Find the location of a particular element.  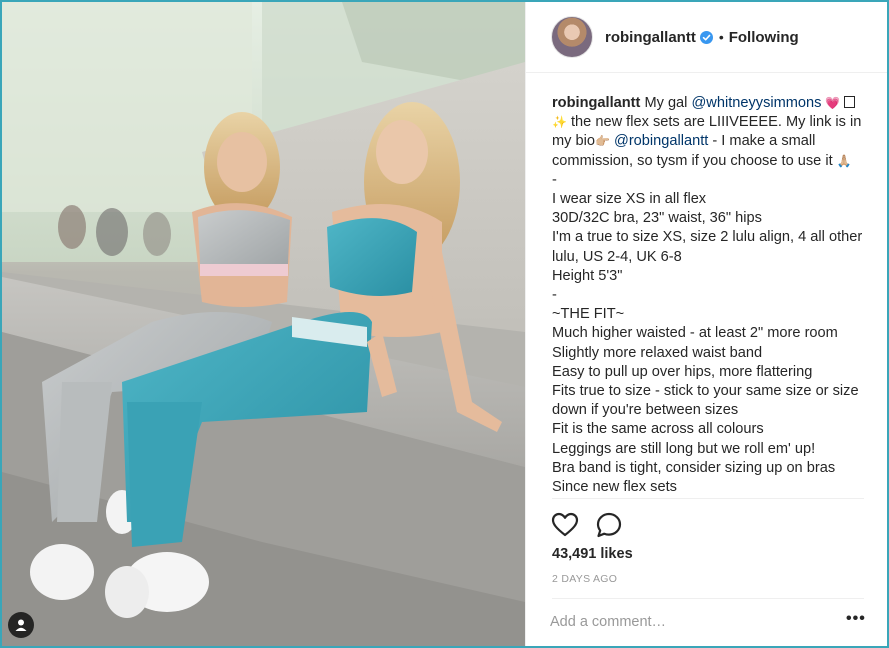

caption-body-line: 30D/32C bra, 23" waist, 36" hips is located at coordinates (657, 218).